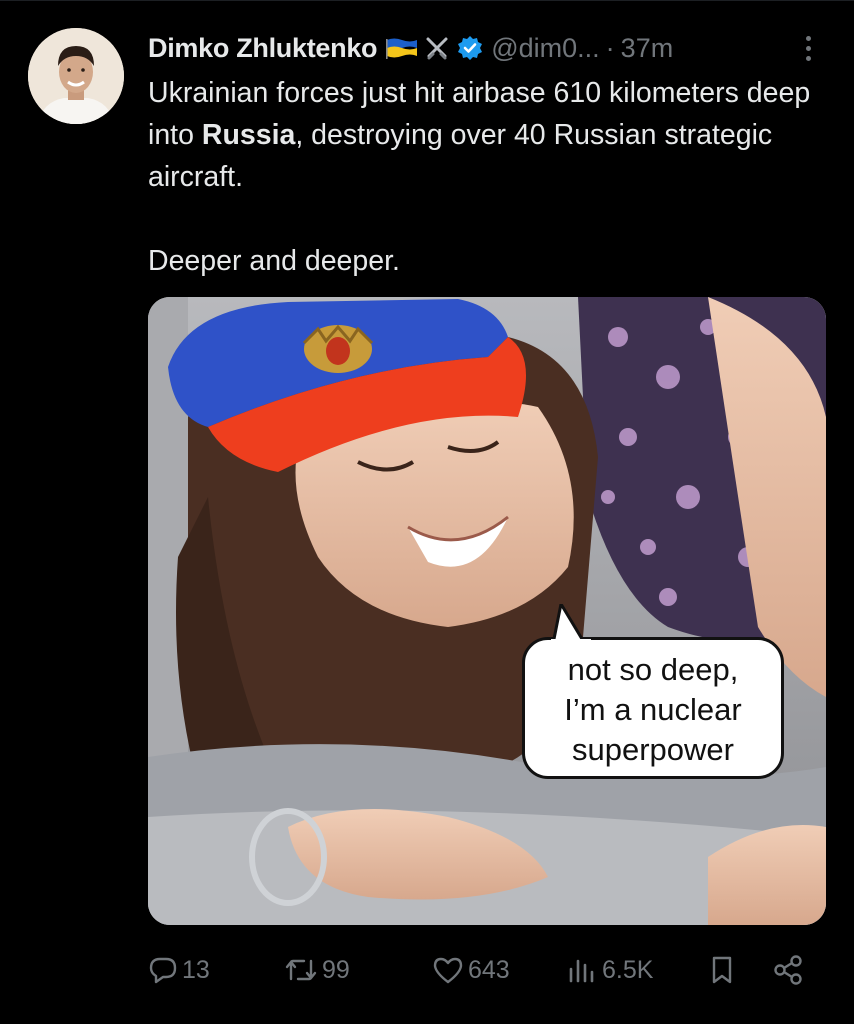  Describe the element at coordinates (196, 969) in the screenshot. I see `reply-count: 13` at that location.